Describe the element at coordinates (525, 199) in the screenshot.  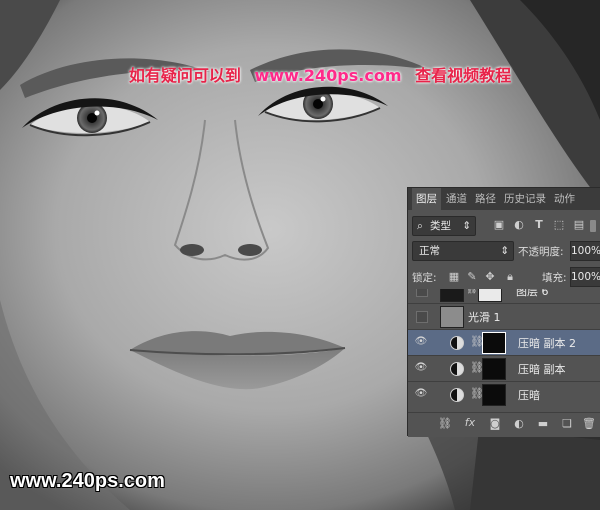
I see `tab-history: 历史记录` at that location.